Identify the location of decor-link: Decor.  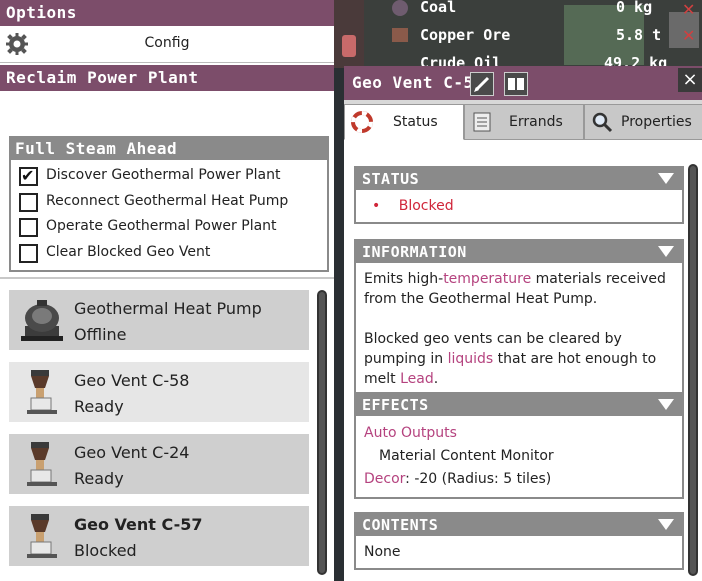
(384, 479).